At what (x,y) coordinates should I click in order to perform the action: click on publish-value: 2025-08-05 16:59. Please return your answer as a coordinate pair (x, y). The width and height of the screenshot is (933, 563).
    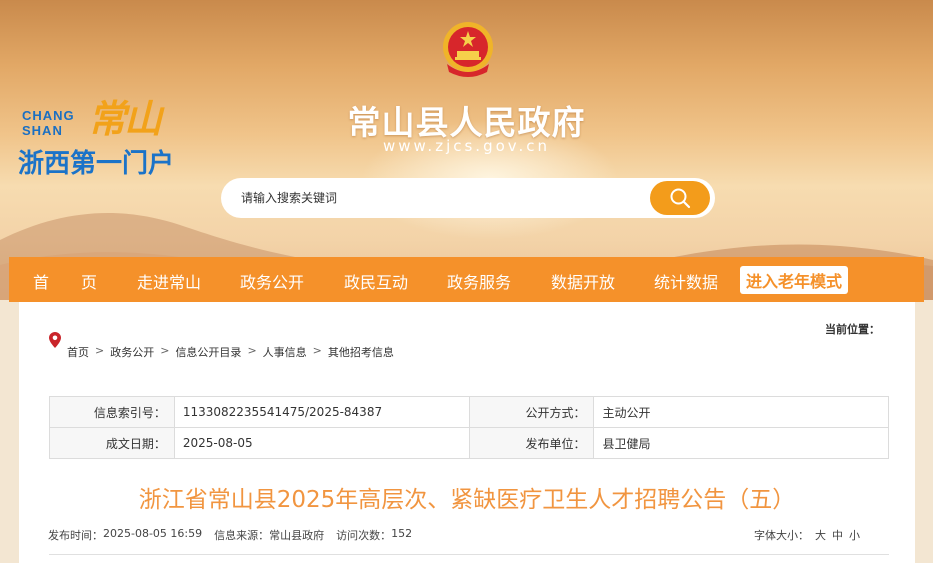
    Looking at the image, I should click on (153, 533).